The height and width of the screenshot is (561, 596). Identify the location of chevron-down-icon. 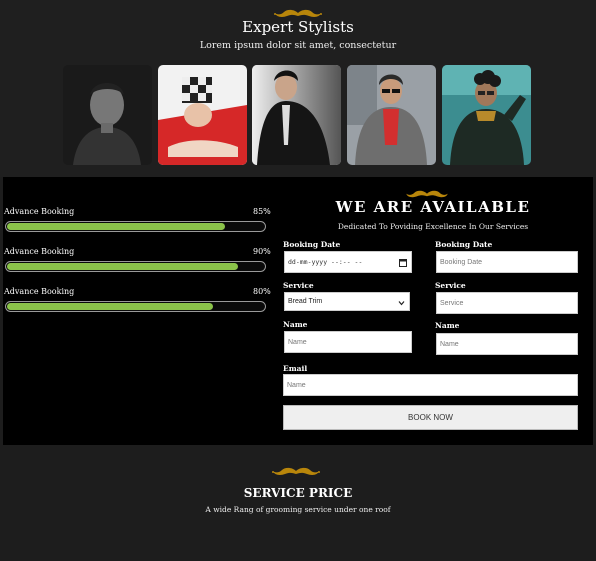
(401, 303).